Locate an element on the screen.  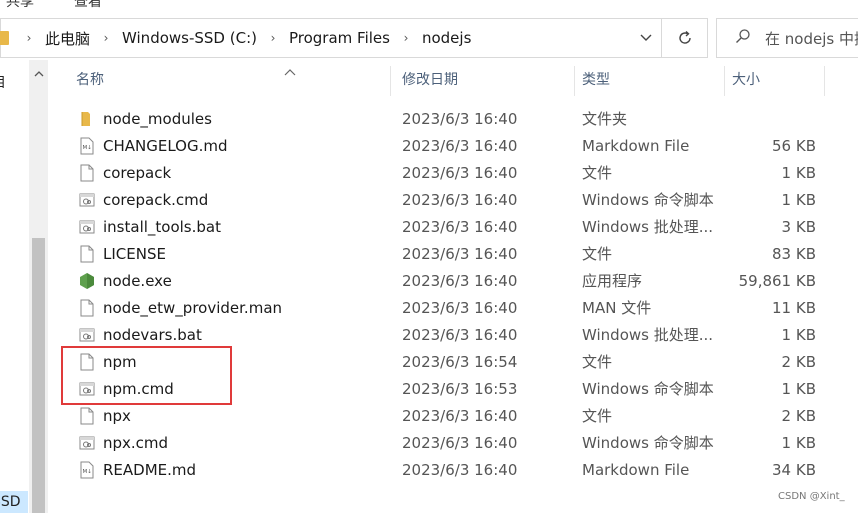
file-type: Markdown File is located at coordinates (636, 470).